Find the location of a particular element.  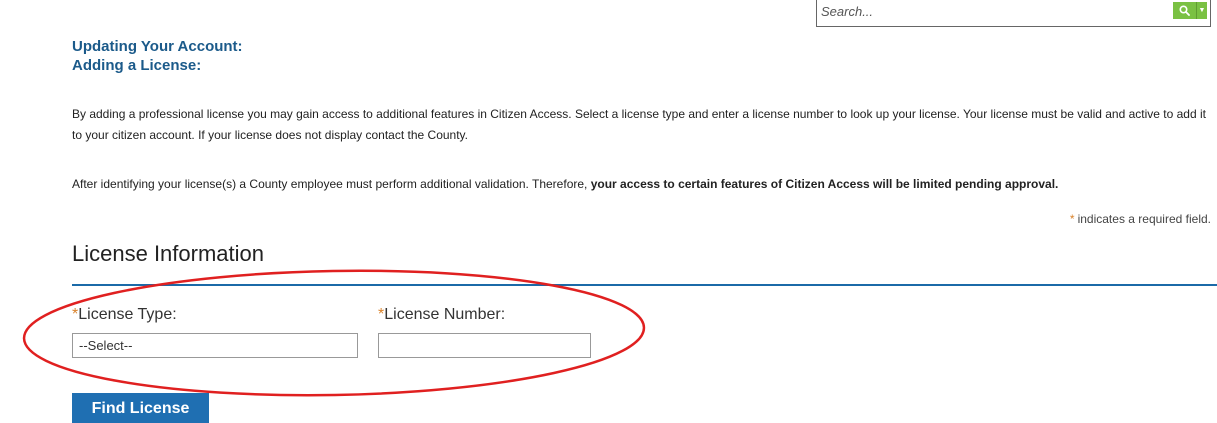

required-star: * is located at coordinates (1072, 219).